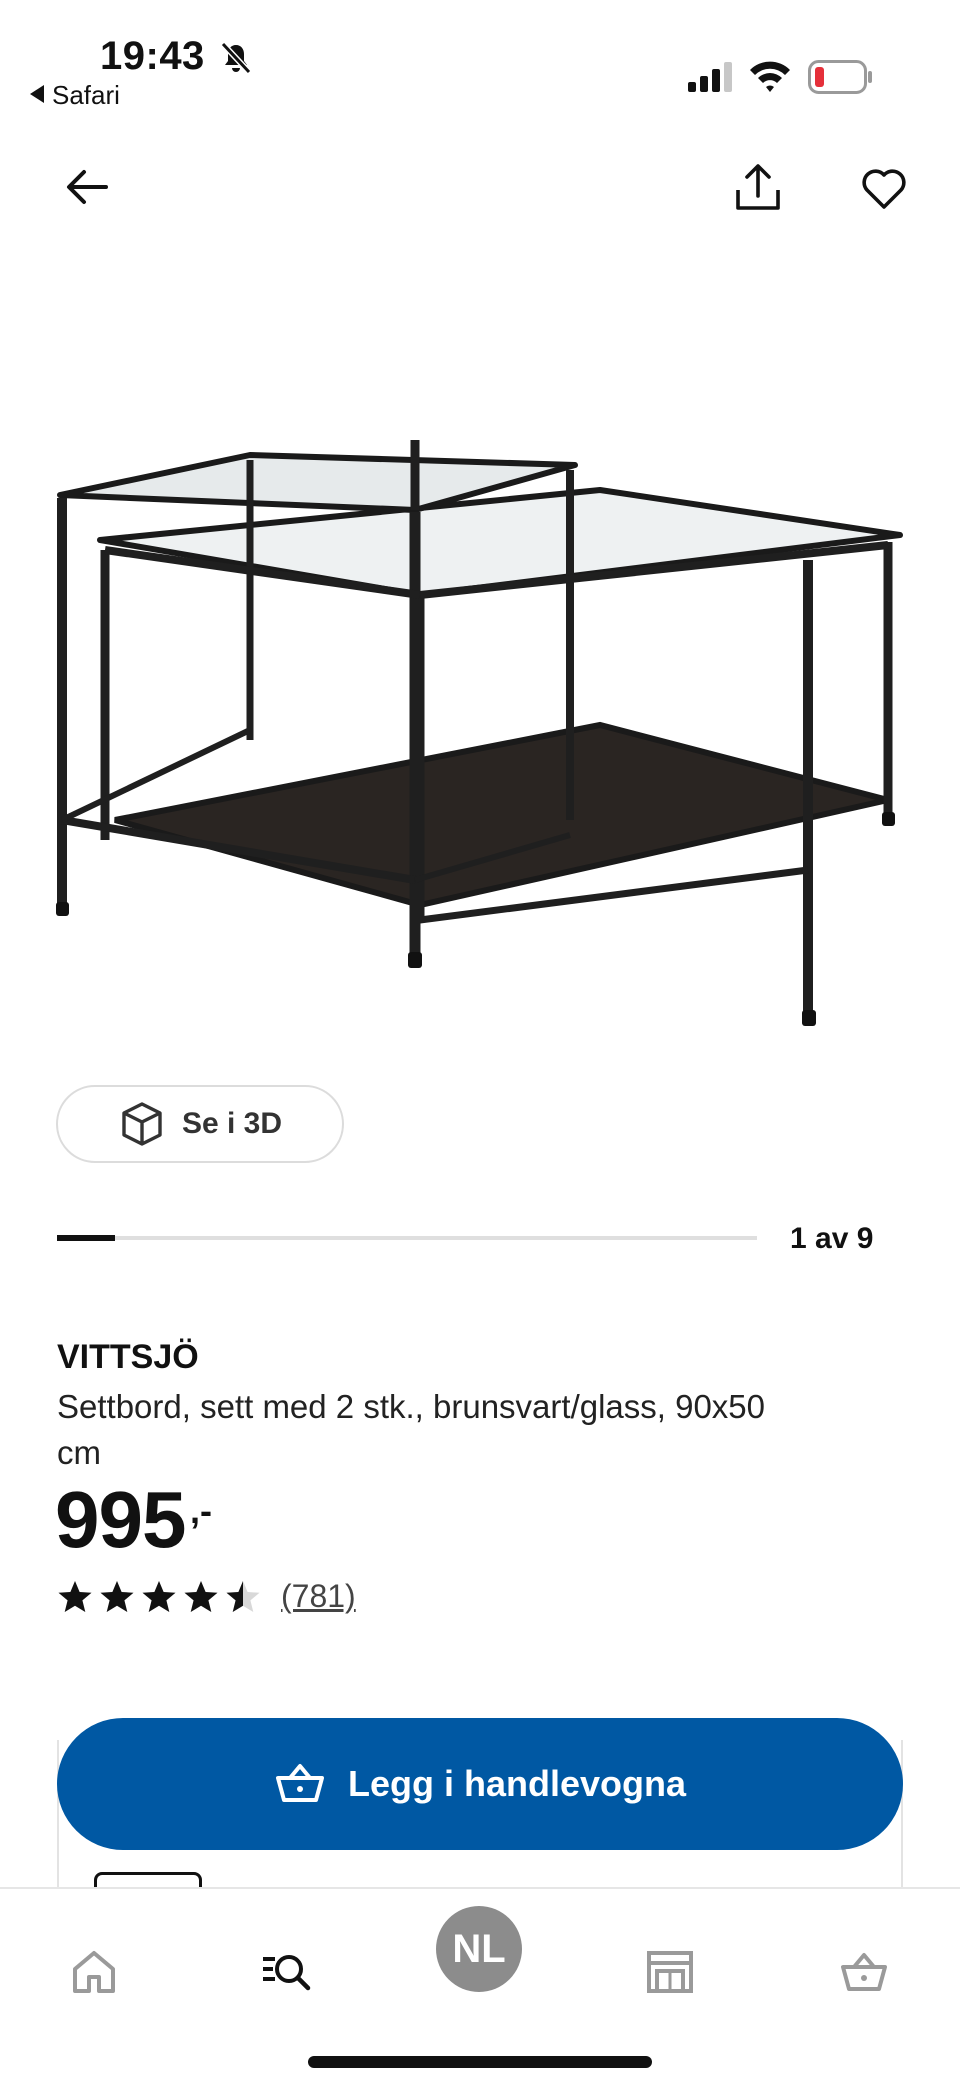  Describe the element at coordinates (120, 1519) in the screenshot. I see `product-price: 995` at that location.